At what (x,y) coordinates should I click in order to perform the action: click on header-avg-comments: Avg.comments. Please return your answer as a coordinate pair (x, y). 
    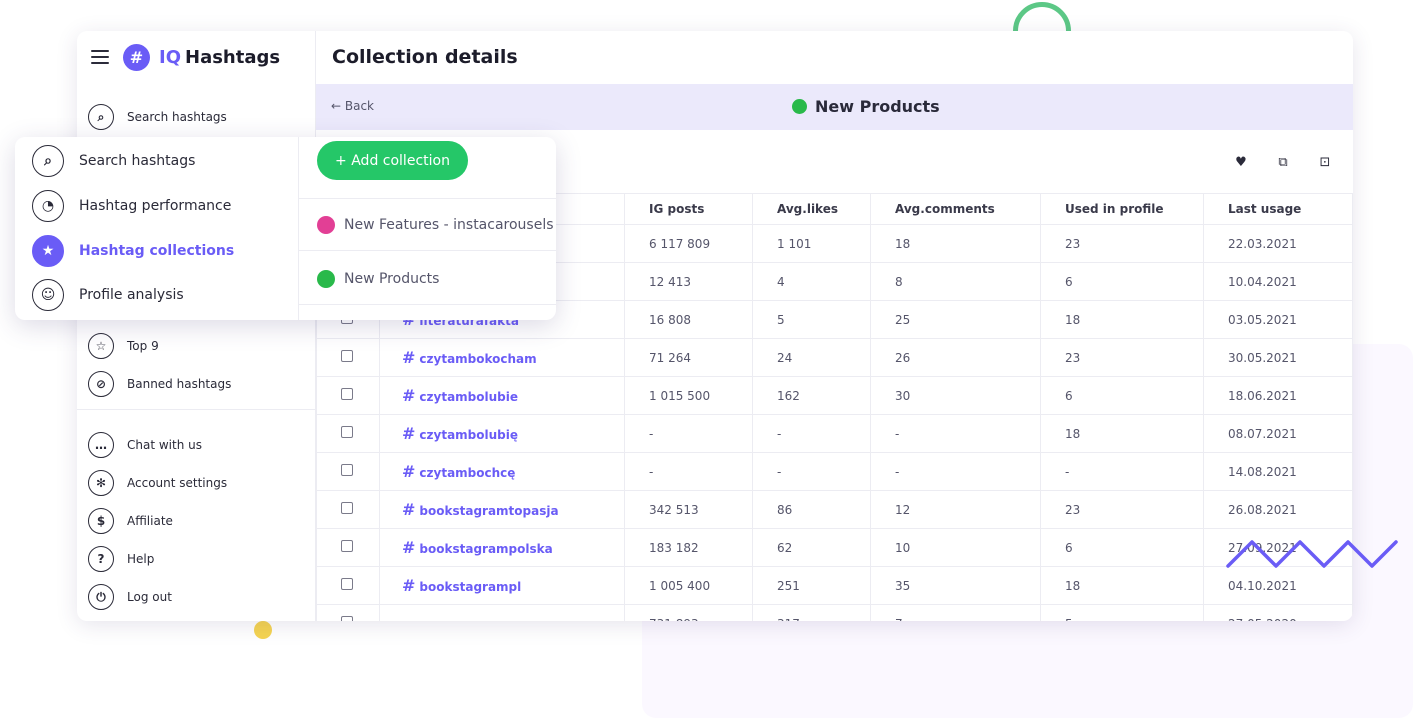
    Looking at the image, I should click on (955, 209).